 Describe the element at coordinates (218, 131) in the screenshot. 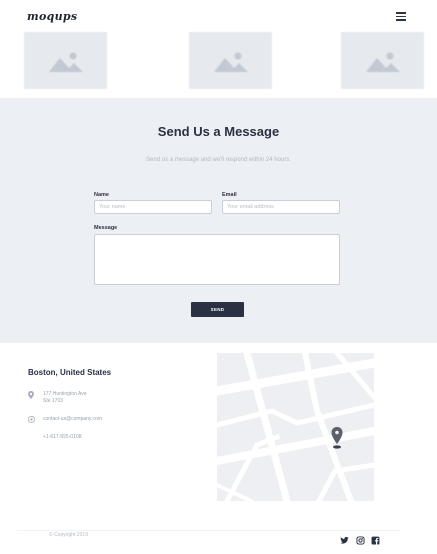

I see `contact-title: Send Us a Message` at that location.